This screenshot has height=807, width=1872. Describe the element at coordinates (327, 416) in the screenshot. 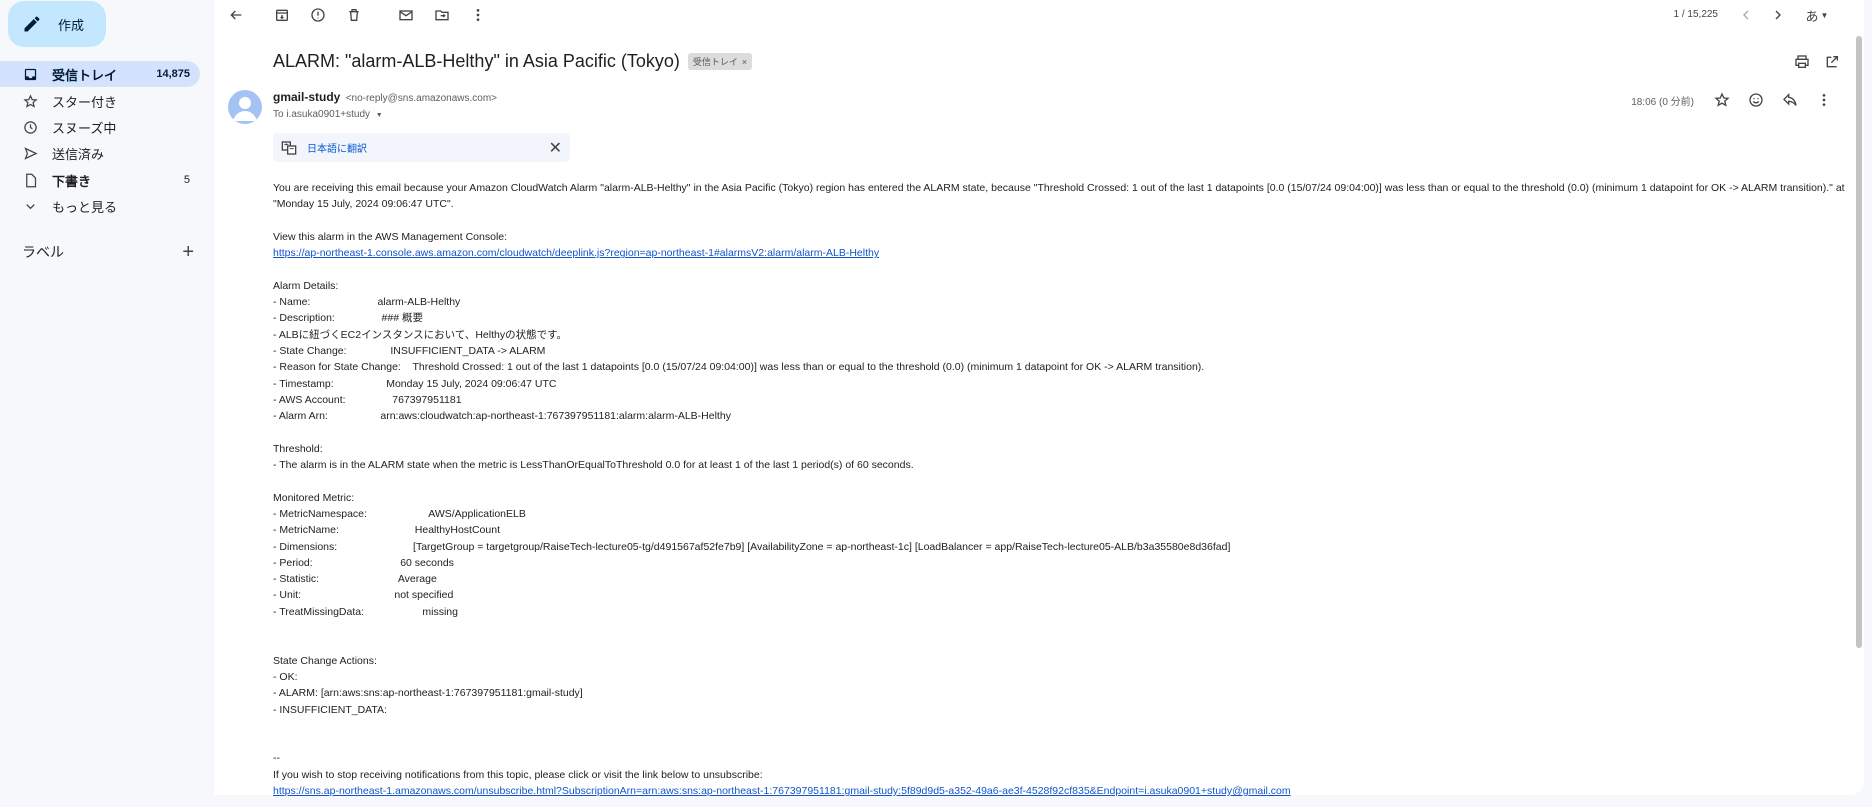

I see `detail-key: - Alarm Arn:` at that location.